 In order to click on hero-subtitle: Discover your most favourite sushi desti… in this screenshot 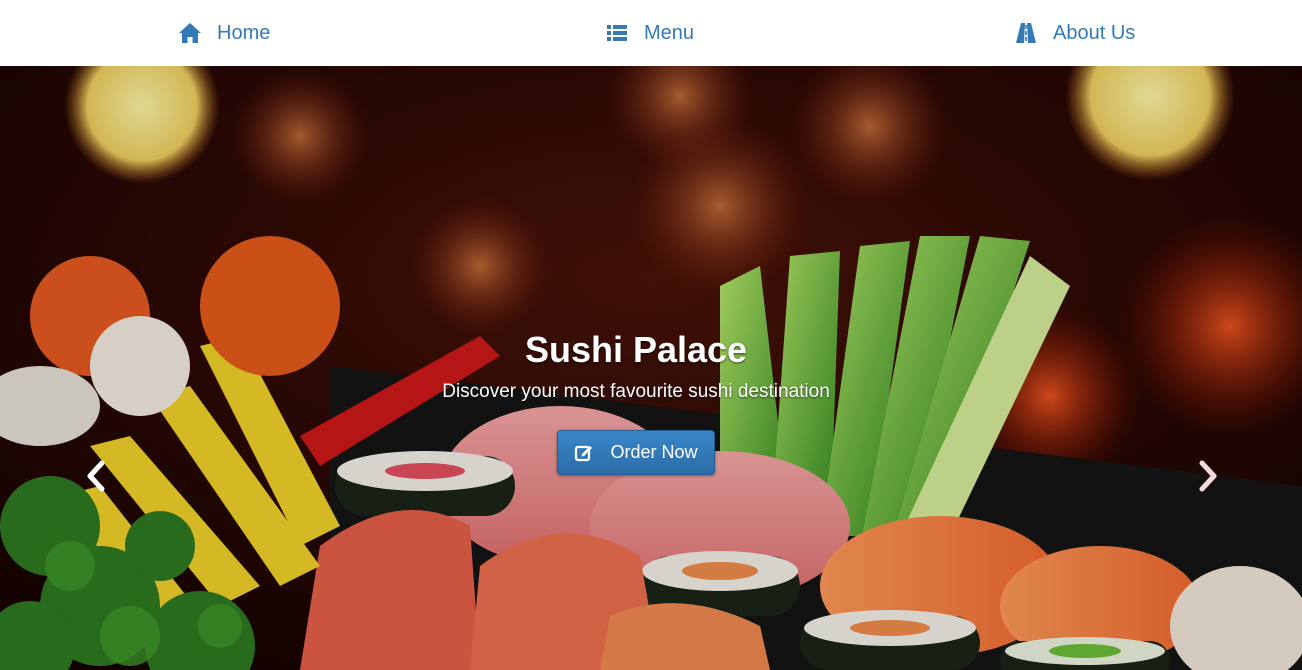, I will do `click(636, 391)`.